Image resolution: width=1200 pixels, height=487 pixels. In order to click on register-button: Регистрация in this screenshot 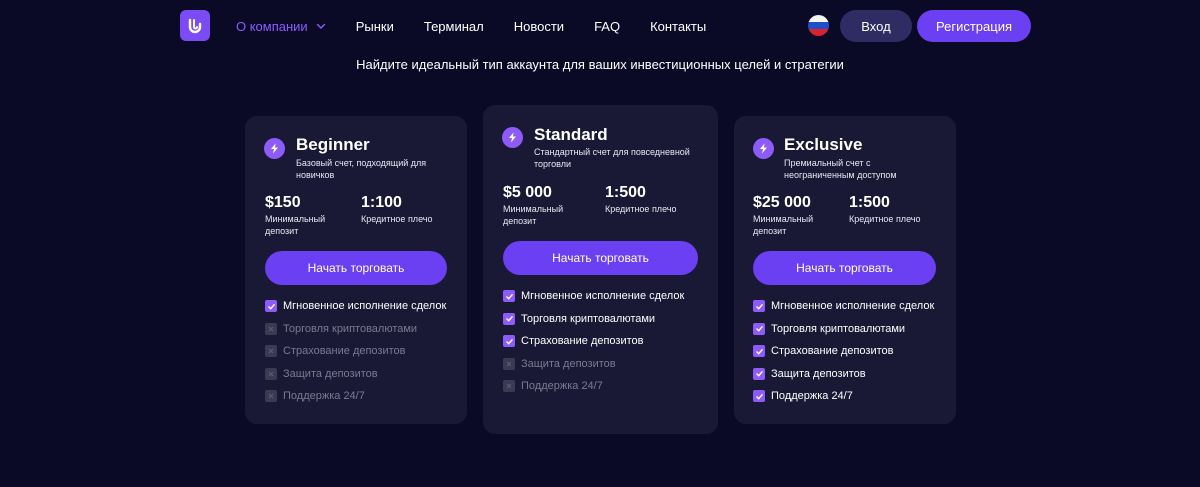, I will do `click(974, 26)`.